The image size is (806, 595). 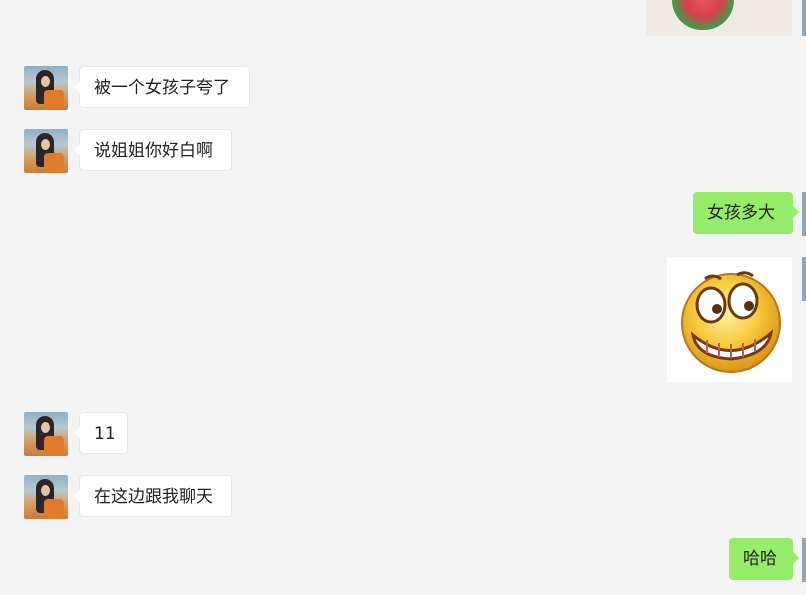 I want to click on grinning-emoji-icon, so click(x=731, y=322).